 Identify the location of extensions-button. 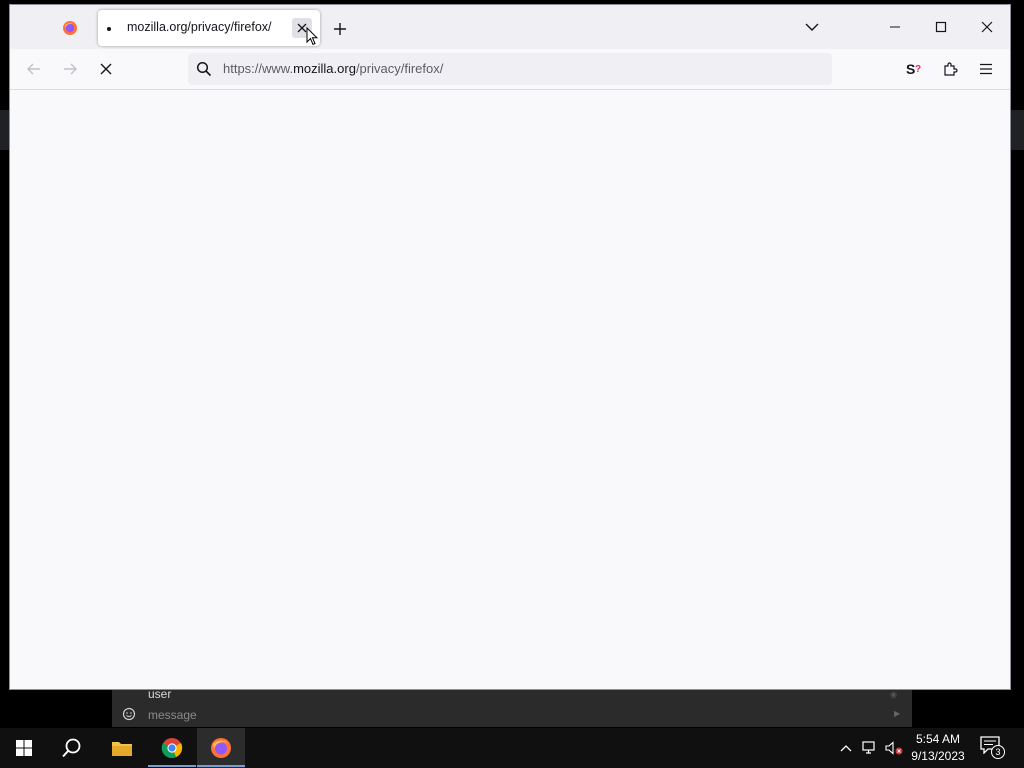
(950, 69).